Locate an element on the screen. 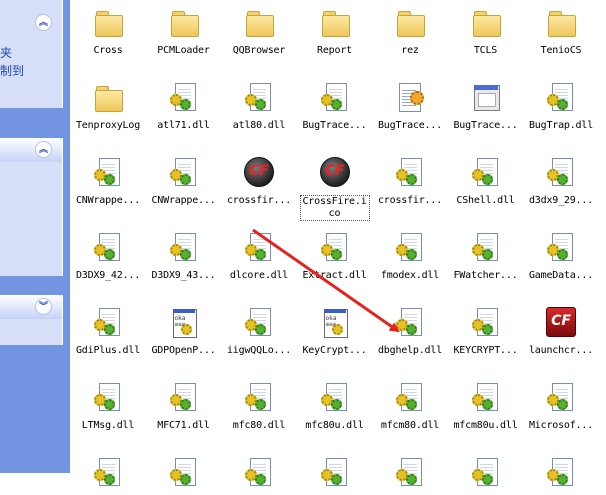  file-name-label: atl80.dll is located at coordinates (259, 126).